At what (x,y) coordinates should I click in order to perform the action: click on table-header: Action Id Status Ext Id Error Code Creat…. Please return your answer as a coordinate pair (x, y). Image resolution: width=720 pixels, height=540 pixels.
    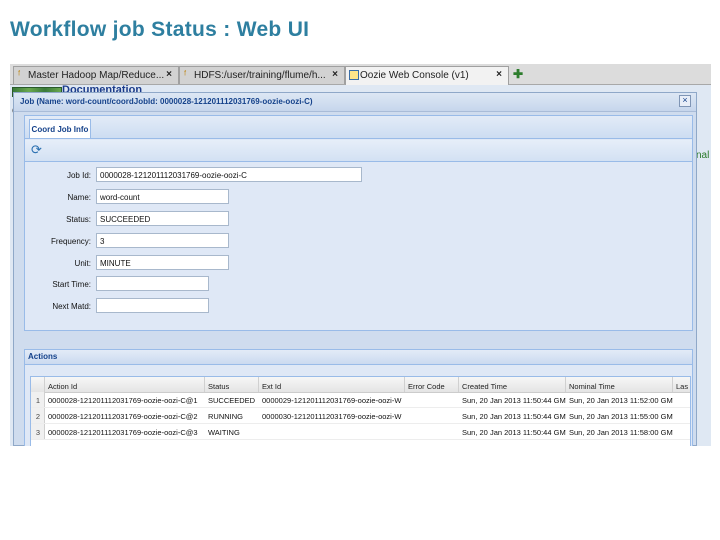
    Looking at the image, I should click on (360, 385).